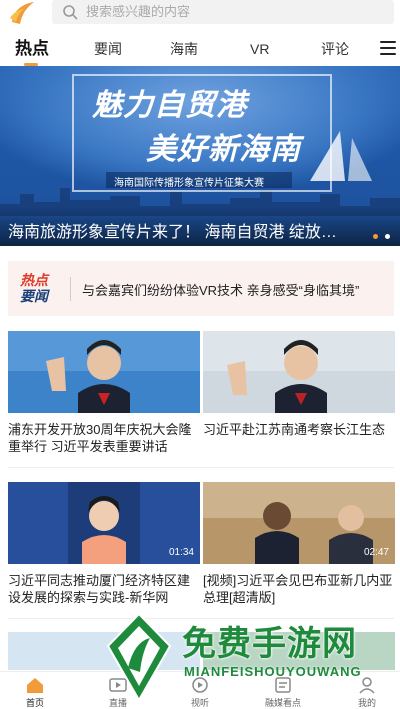 The image size is (400, 709). I want to click on hot-news-ticker: 热点 要闻 与会嘉宾们纷纷体验VR技术 亲身感受“身临其境”, so click(201, 288).